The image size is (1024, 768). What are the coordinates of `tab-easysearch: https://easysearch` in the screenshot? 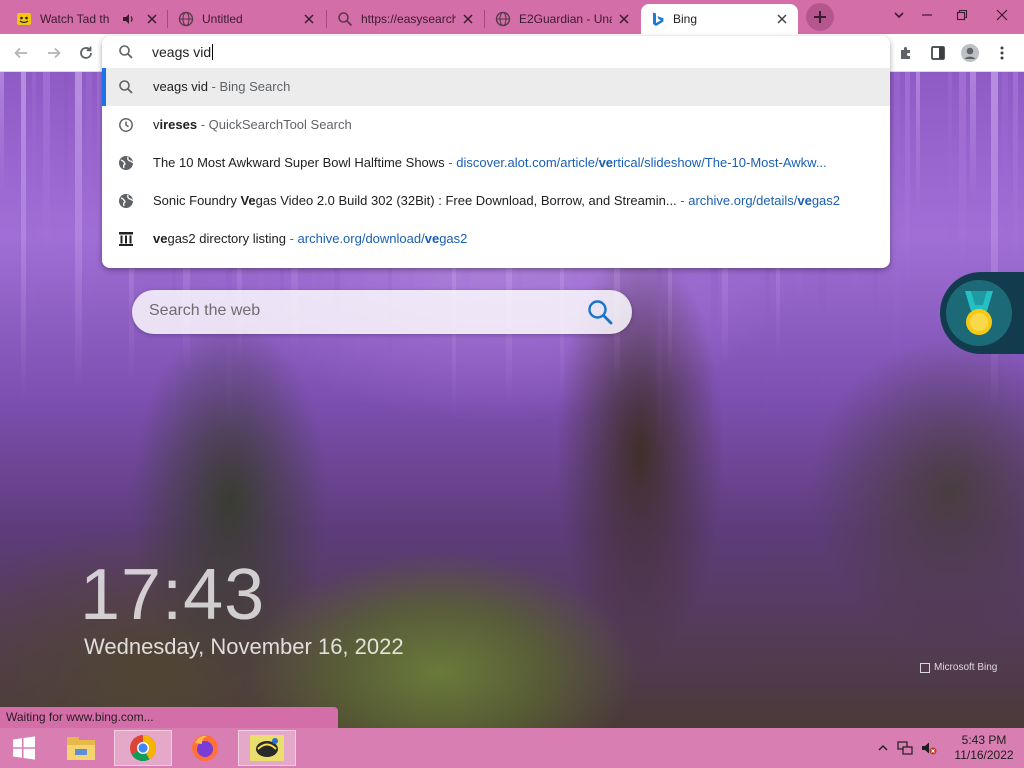 It's located at (406, 19).